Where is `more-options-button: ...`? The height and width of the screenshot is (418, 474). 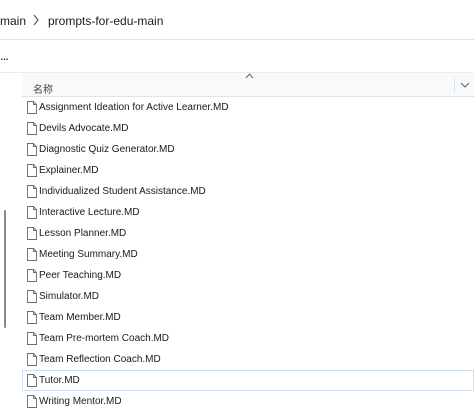
more-options-button: ... is located at coordinates (7, 56).